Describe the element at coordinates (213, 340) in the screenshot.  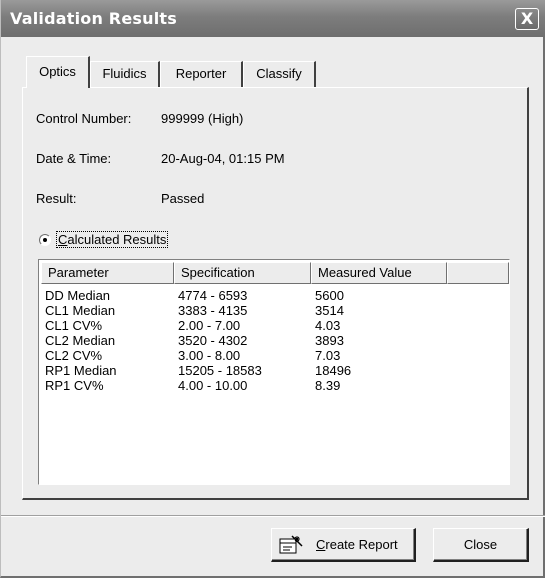
I see `specification-cell: 3520 - 4302` at that location.